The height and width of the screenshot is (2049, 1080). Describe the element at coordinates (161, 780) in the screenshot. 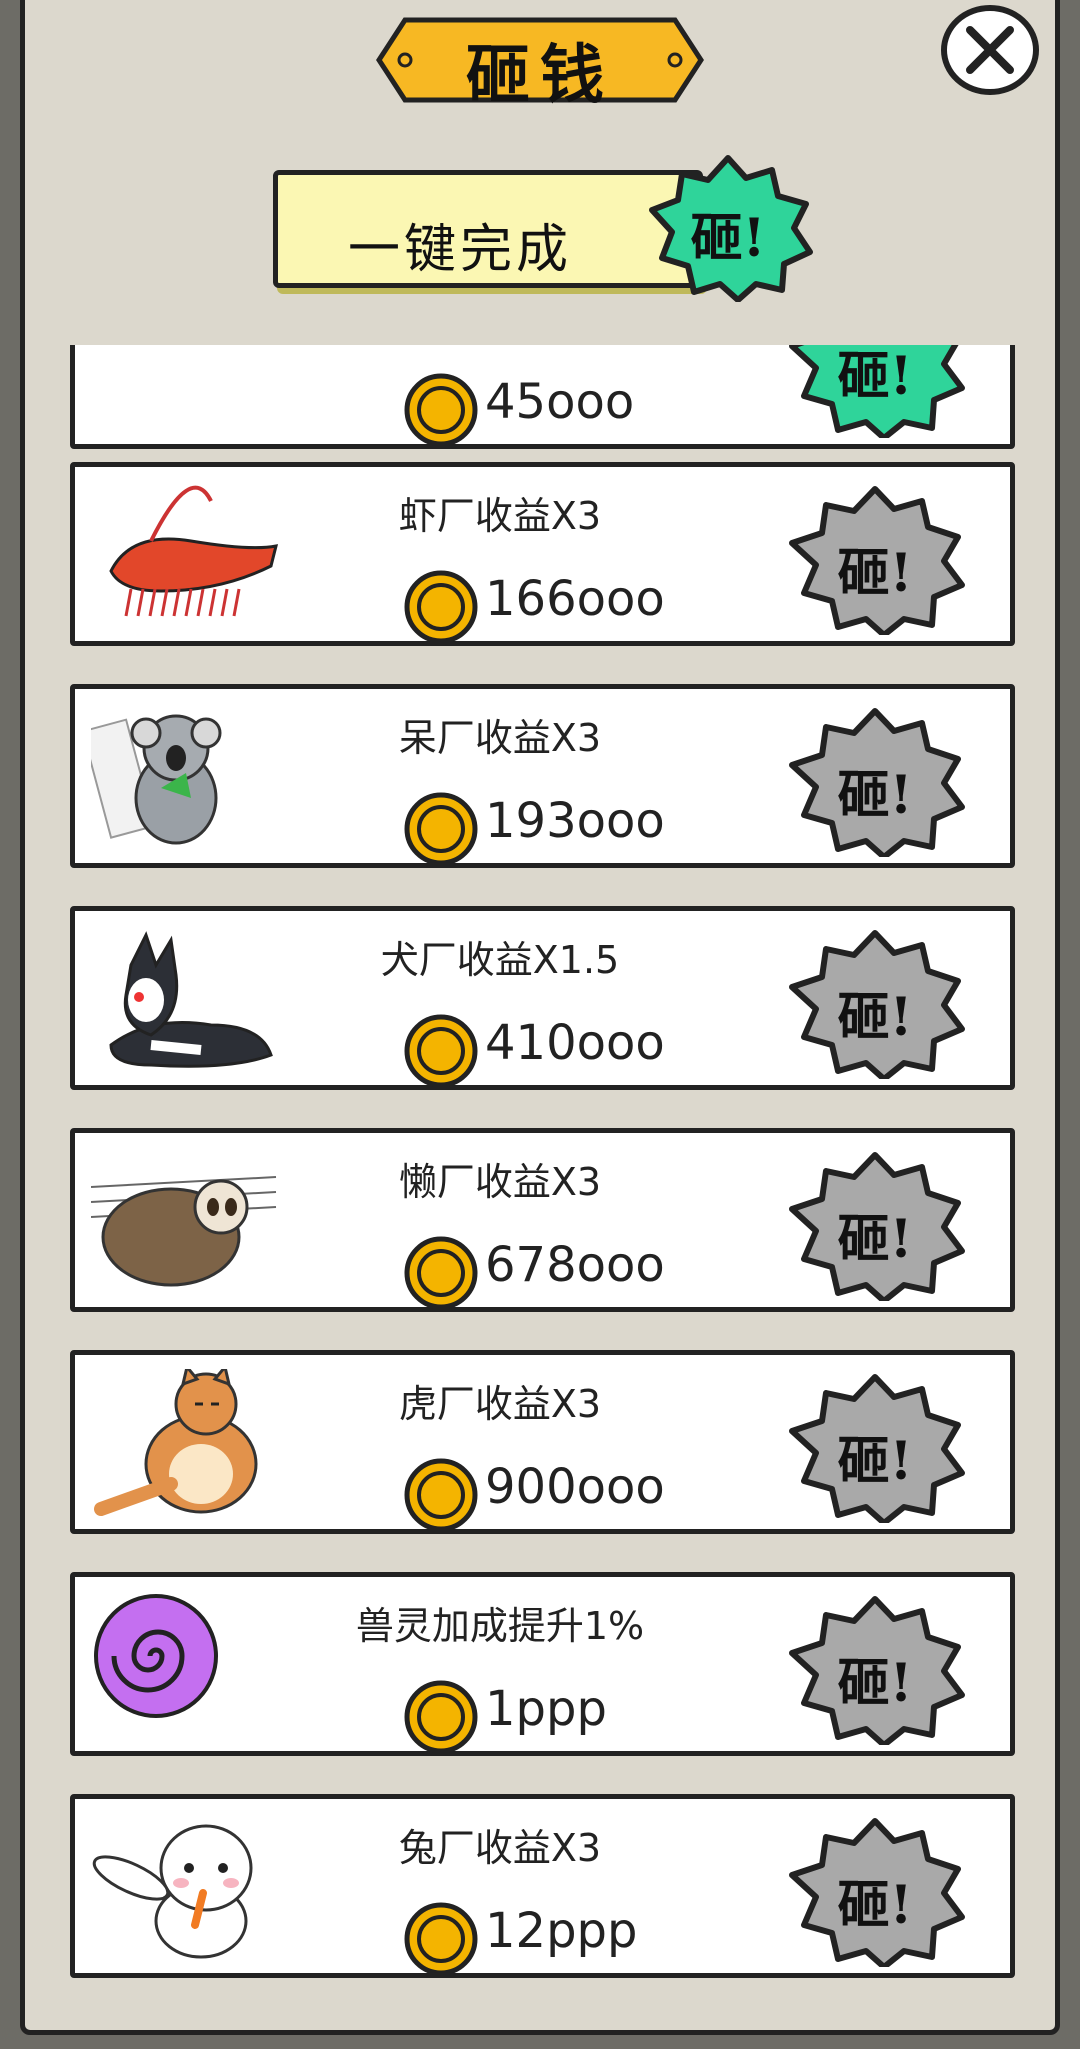

I see `koala-icon` at that location.